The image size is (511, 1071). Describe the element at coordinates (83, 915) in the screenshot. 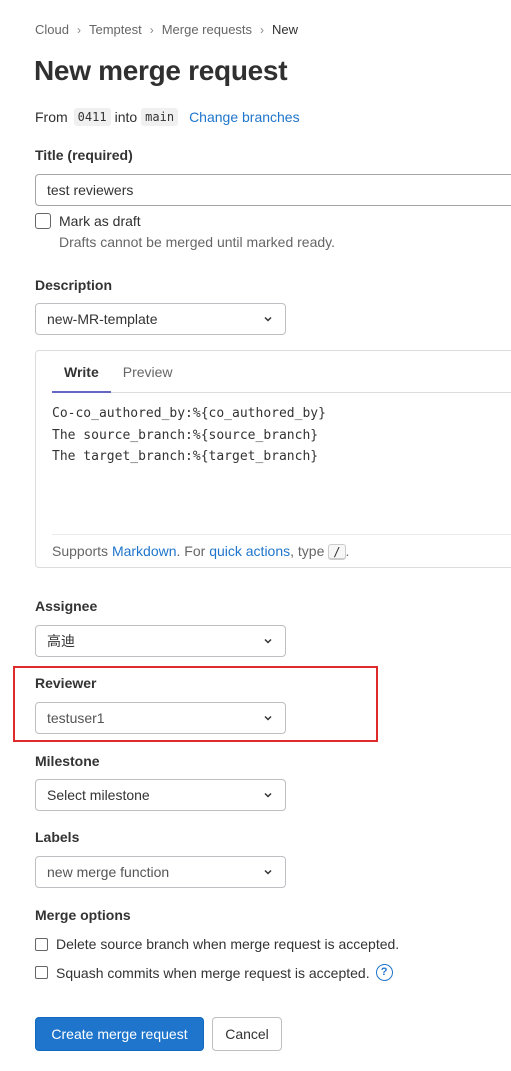

I see `merge-options-label: Merge options` at that location.